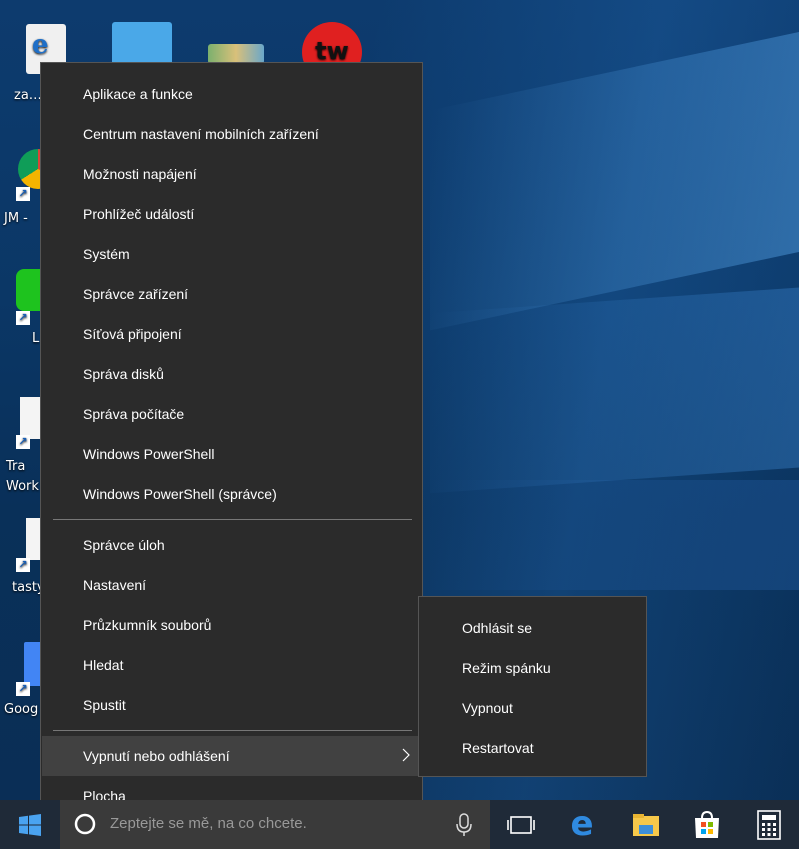  I want to click on menu-item-disk-management: Správa disků, so click(232, 374).